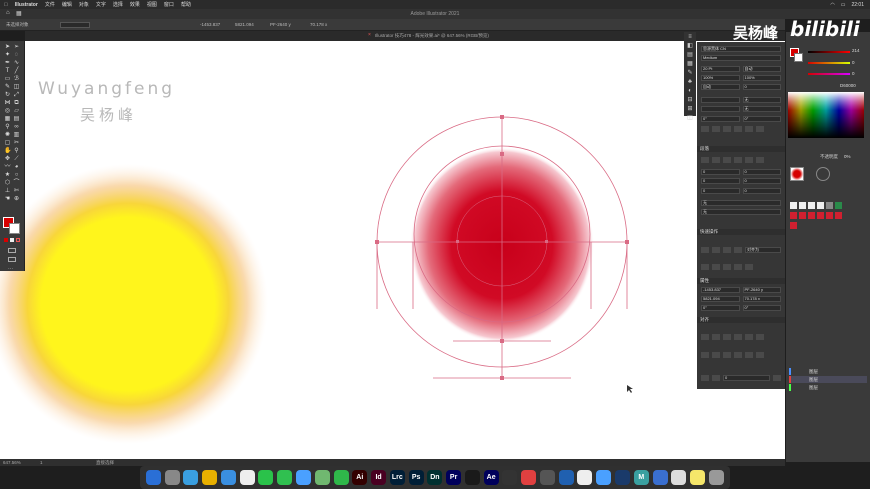  I want to click on dist-top-button, so click(738, 337).